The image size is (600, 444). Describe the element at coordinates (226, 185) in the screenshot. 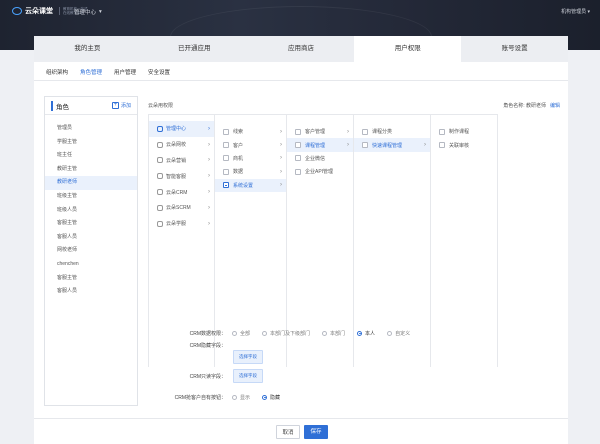

I see `checkbox-indeterminate` at that location.